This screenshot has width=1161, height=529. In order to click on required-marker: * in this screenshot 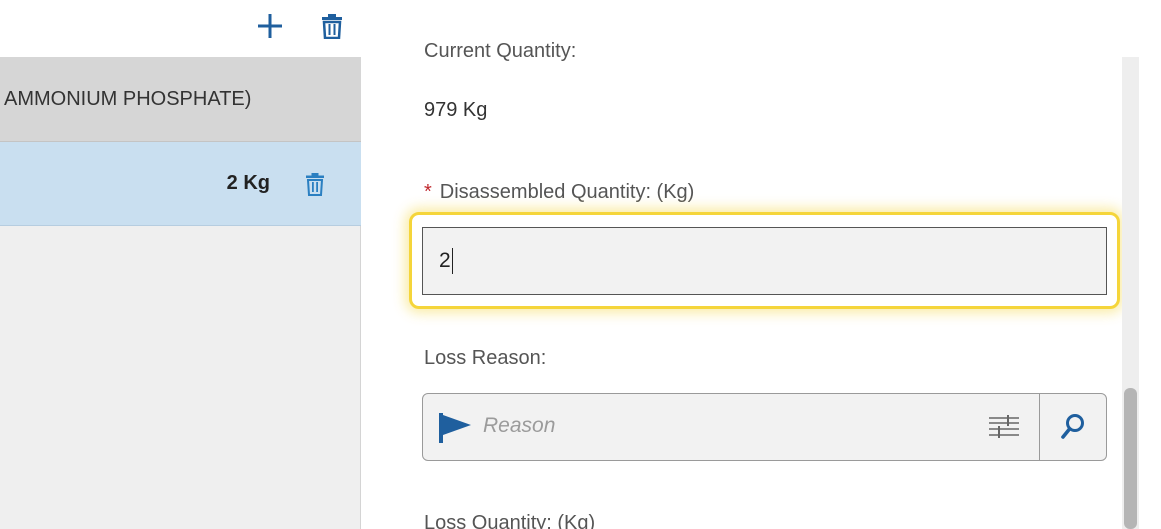, I will do `click(428, 192)`.